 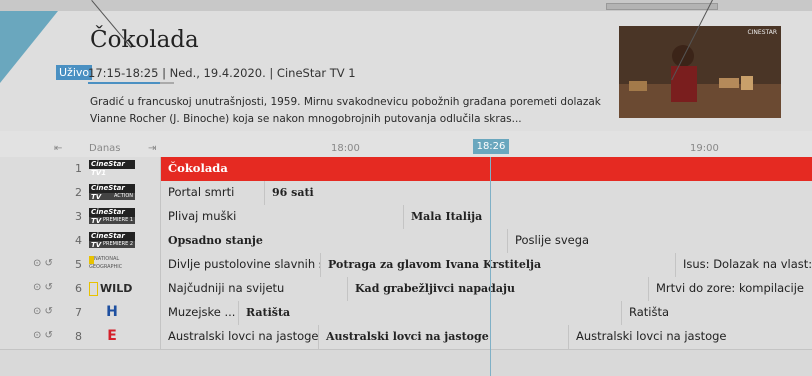 What do you see at coordinates (112, 240) in the screenshot?
I see `channel-logo: CineStar TV PREMIERE 2` at bounding box center [112, 240].